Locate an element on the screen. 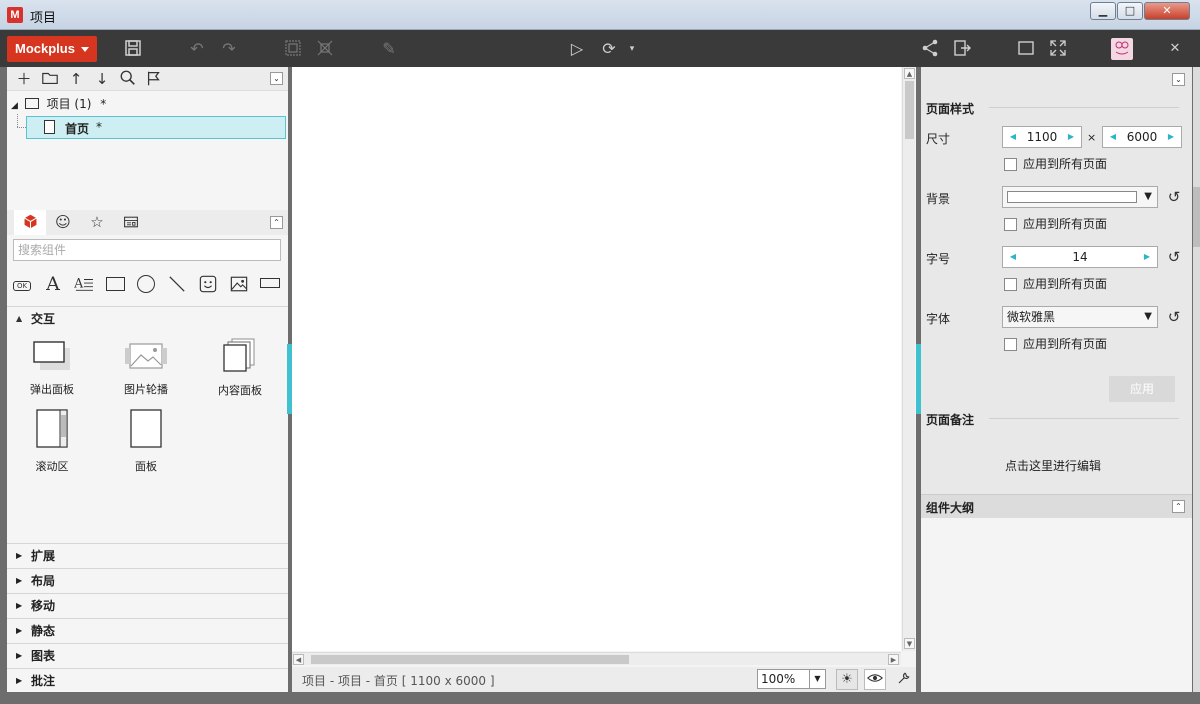 Image resolution: width=1200 pixels, height=704 pixels. move-down-icon: ↓ is located at coordinates (102, 79).